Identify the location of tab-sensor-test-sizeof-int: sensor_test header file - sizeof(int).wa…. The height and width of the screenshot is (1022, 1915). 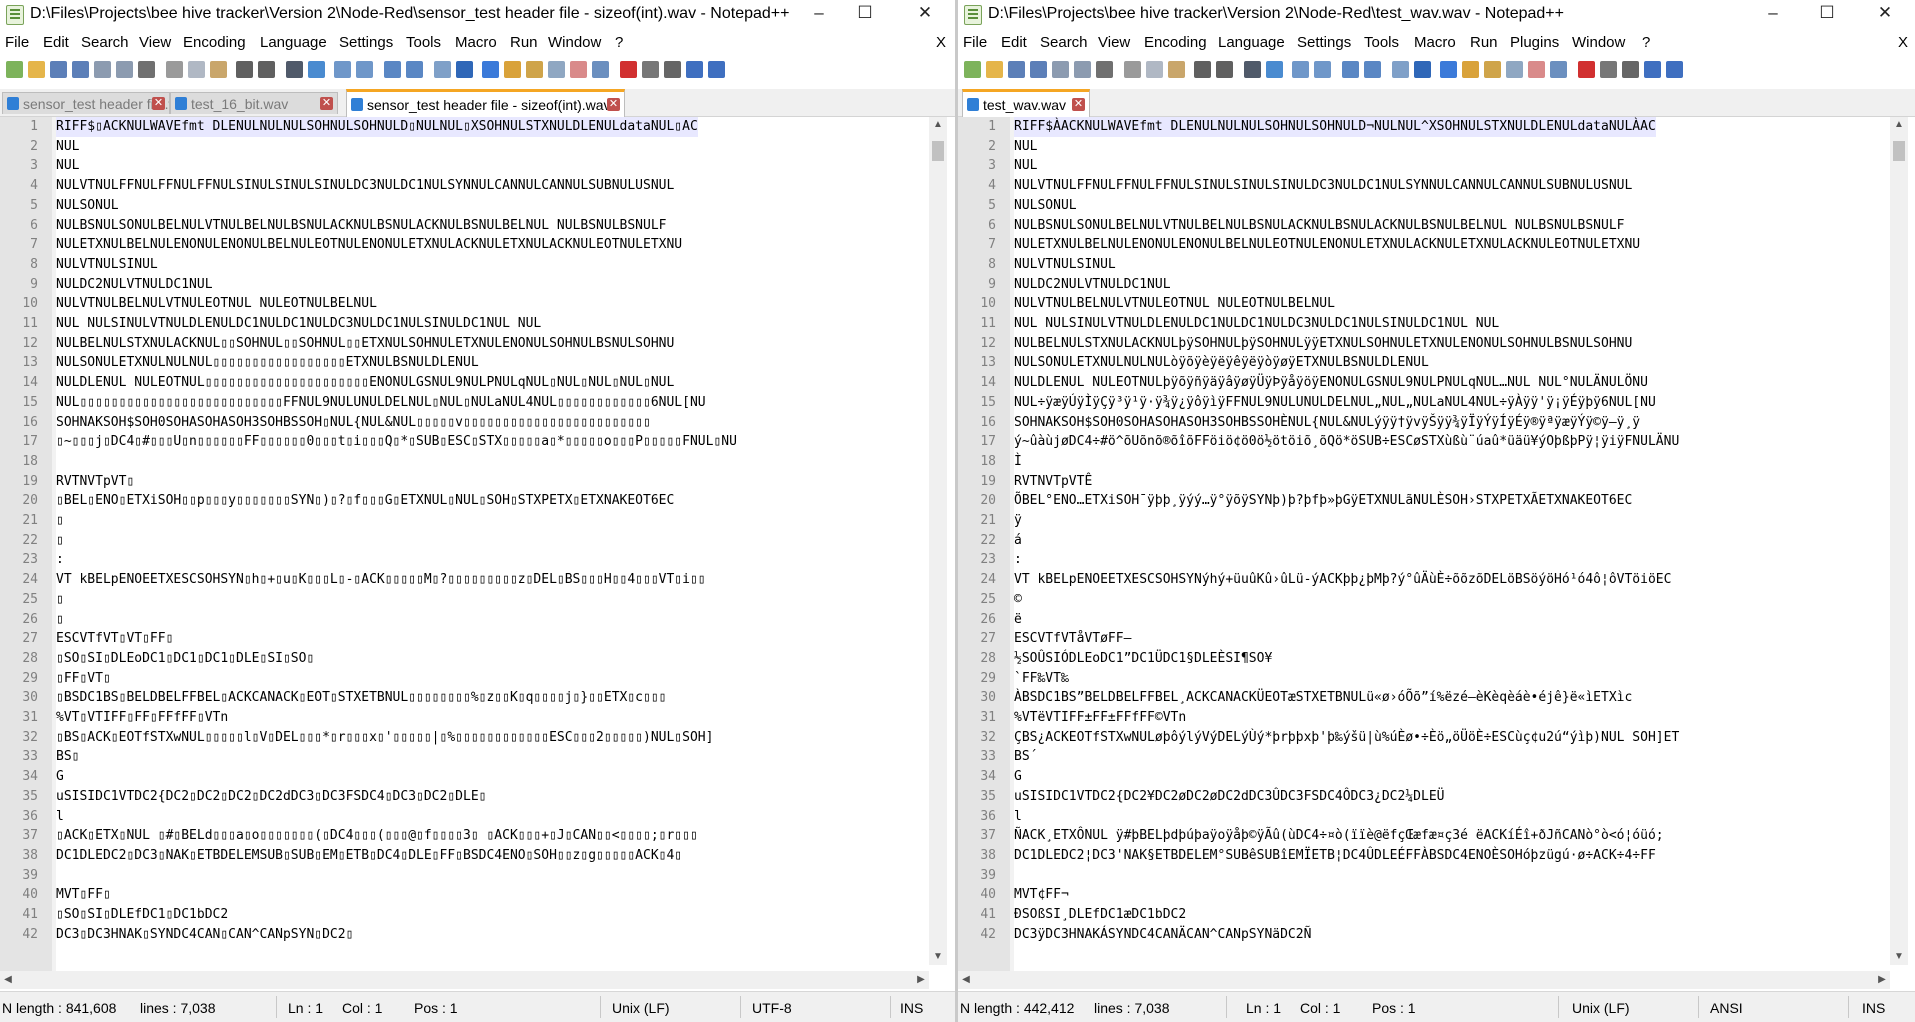
(485, 103).